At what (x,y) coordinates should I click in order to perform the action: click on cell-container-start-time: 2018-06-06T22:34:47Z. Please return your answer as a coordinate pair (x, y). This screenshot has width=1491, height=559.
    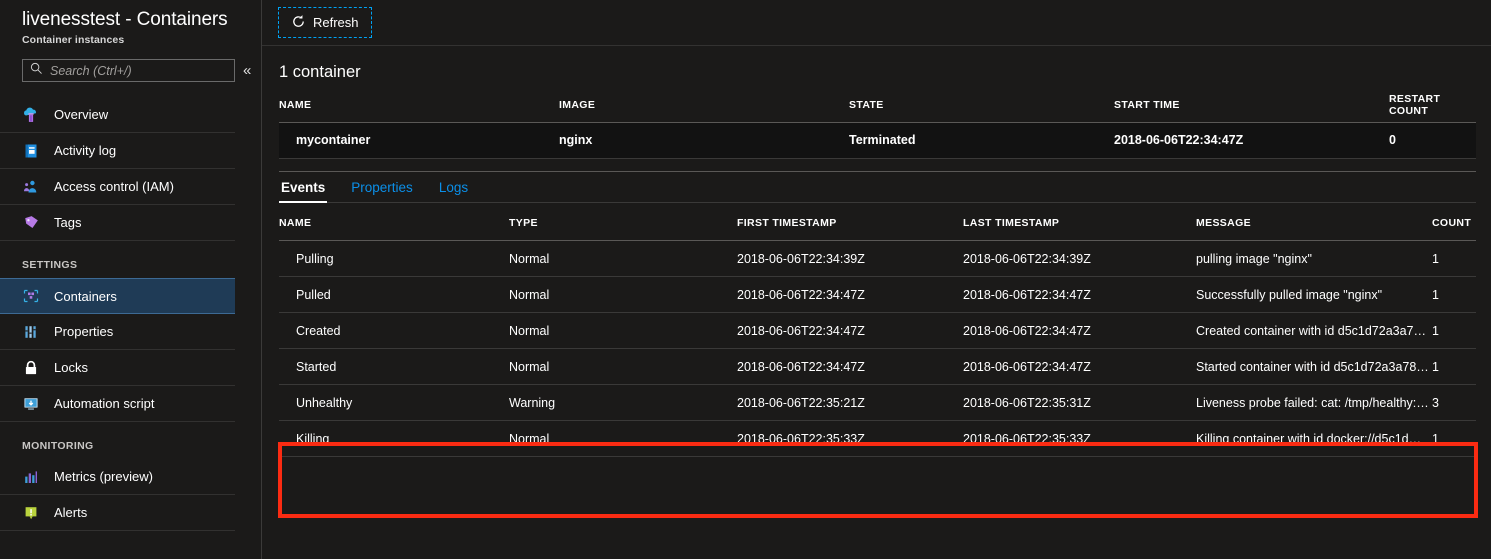
    Looking at the image, I should click on (1251, 140).